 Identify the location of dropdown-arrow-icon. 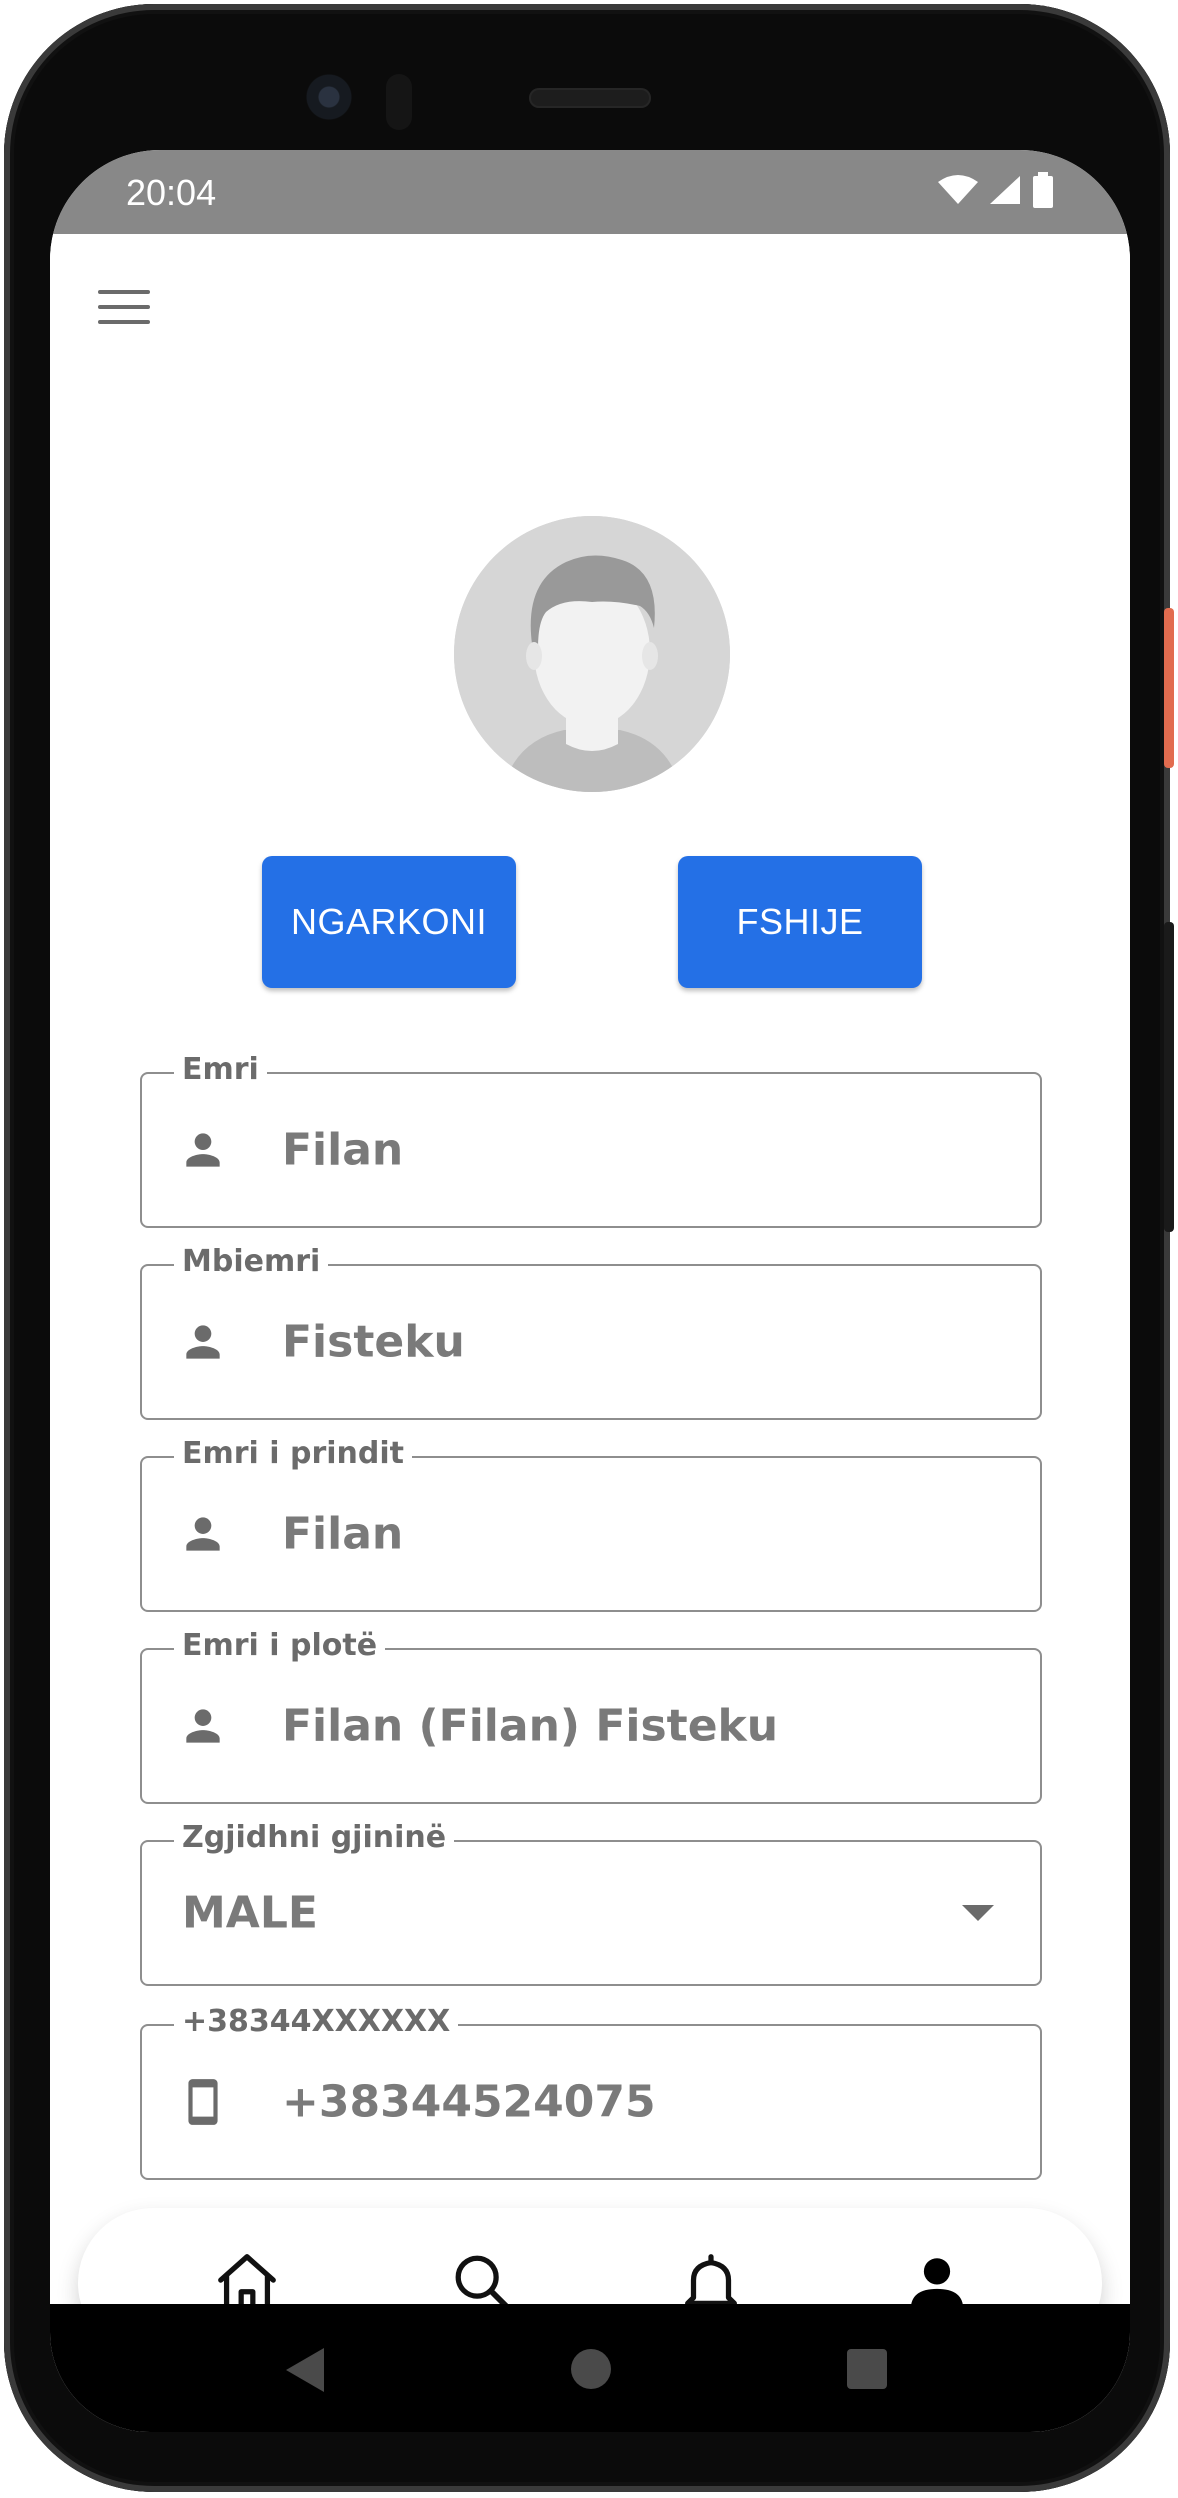
(978, 1913).